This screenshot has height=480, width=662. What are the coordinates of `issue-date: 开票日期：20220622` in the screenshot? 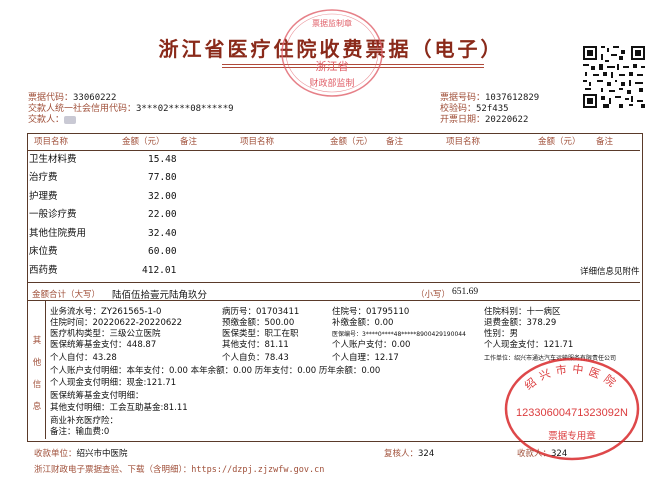 It's located at (484, 120).